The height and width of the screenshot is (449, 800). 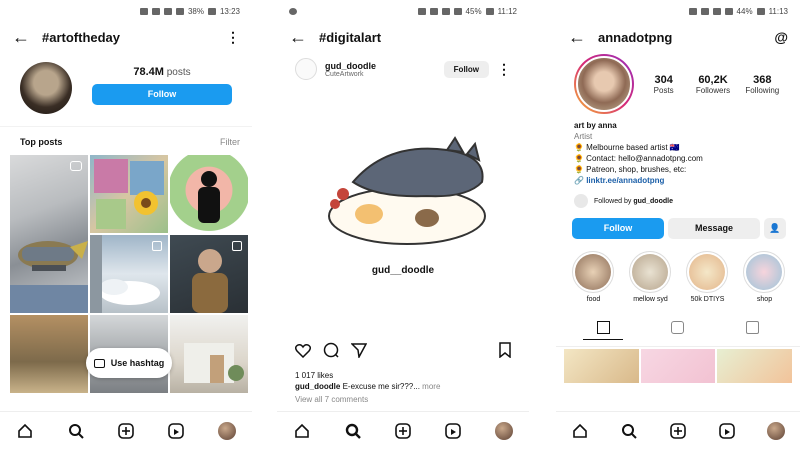 I want to click on caption-username: gud_doodle, so click(x=317, y=386).